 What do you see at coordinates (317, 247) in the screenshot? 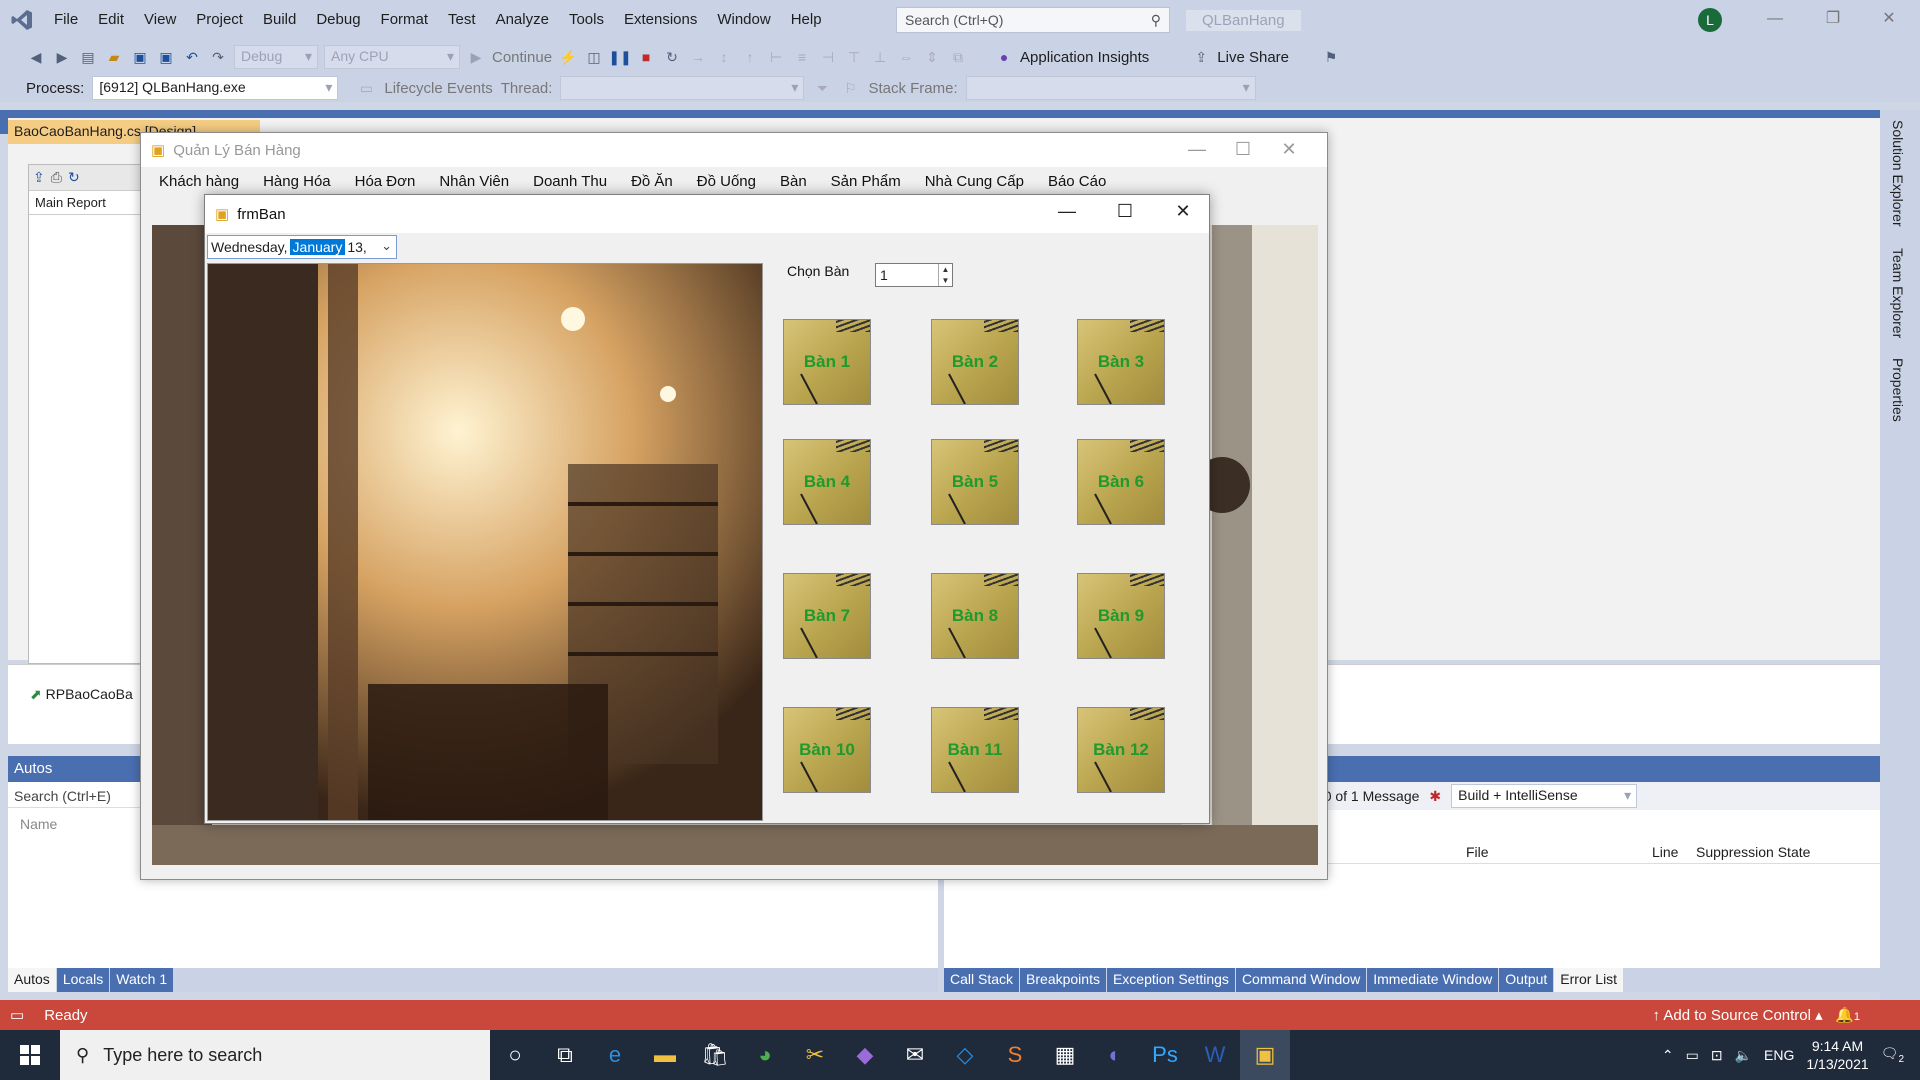
I see `date-month-selected: January` at bounding box center [317, 247].